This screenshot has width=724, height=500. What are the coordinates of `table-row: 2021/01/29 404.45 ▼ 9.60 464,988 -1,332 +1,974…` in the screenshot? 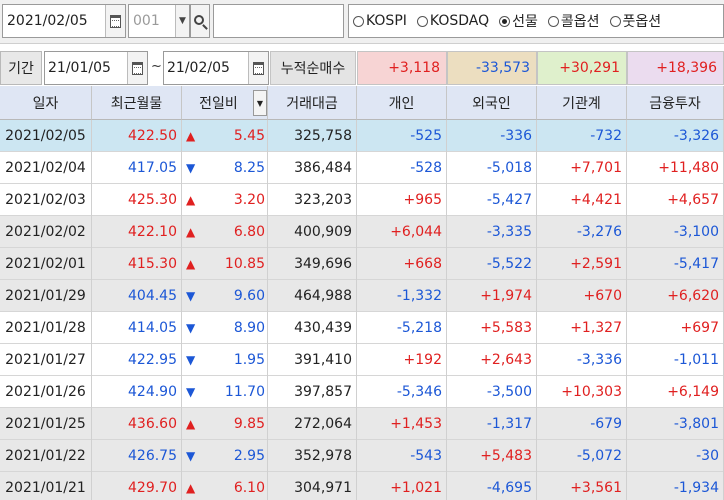 It's located at (362, 296).